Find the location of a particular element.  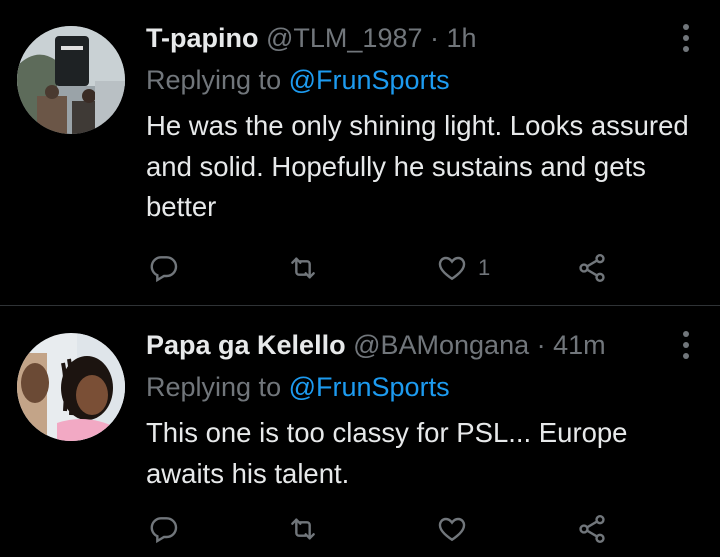

tweet-header: Papa ga Kelello @BAMongana · 41m is located at coordinates (376, 345).